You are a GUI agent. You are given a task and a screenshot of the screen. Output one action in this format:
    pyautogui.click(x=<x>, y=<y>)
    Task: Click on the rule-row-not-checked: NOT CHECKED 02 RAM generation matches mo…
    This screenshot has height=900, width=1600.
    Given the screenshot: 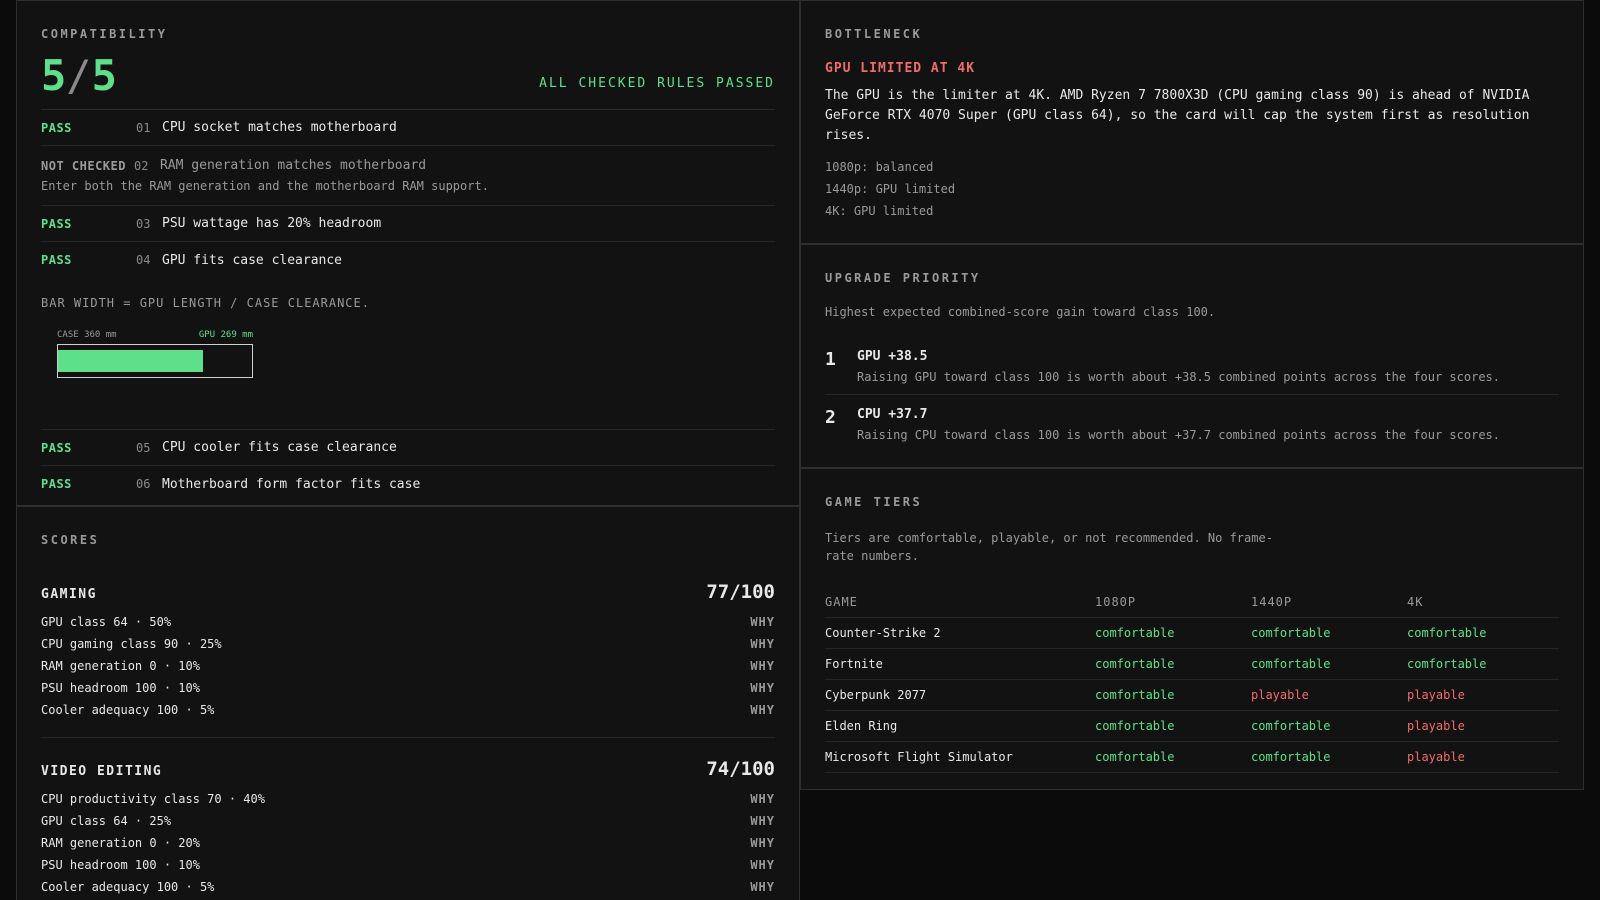 What is the action you would take?
    pyautogui.click(x=408, y=176)
    